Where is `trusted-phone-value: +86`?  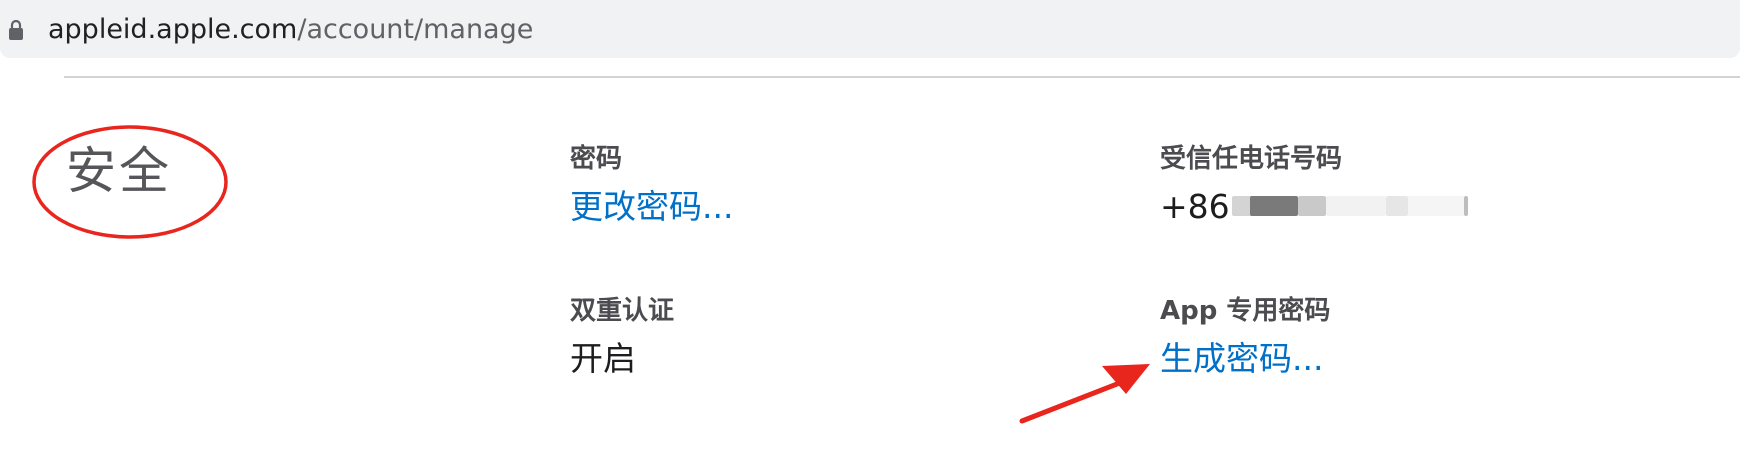 trusted-phone-value: +86 is located at coordinates (1195, 206).